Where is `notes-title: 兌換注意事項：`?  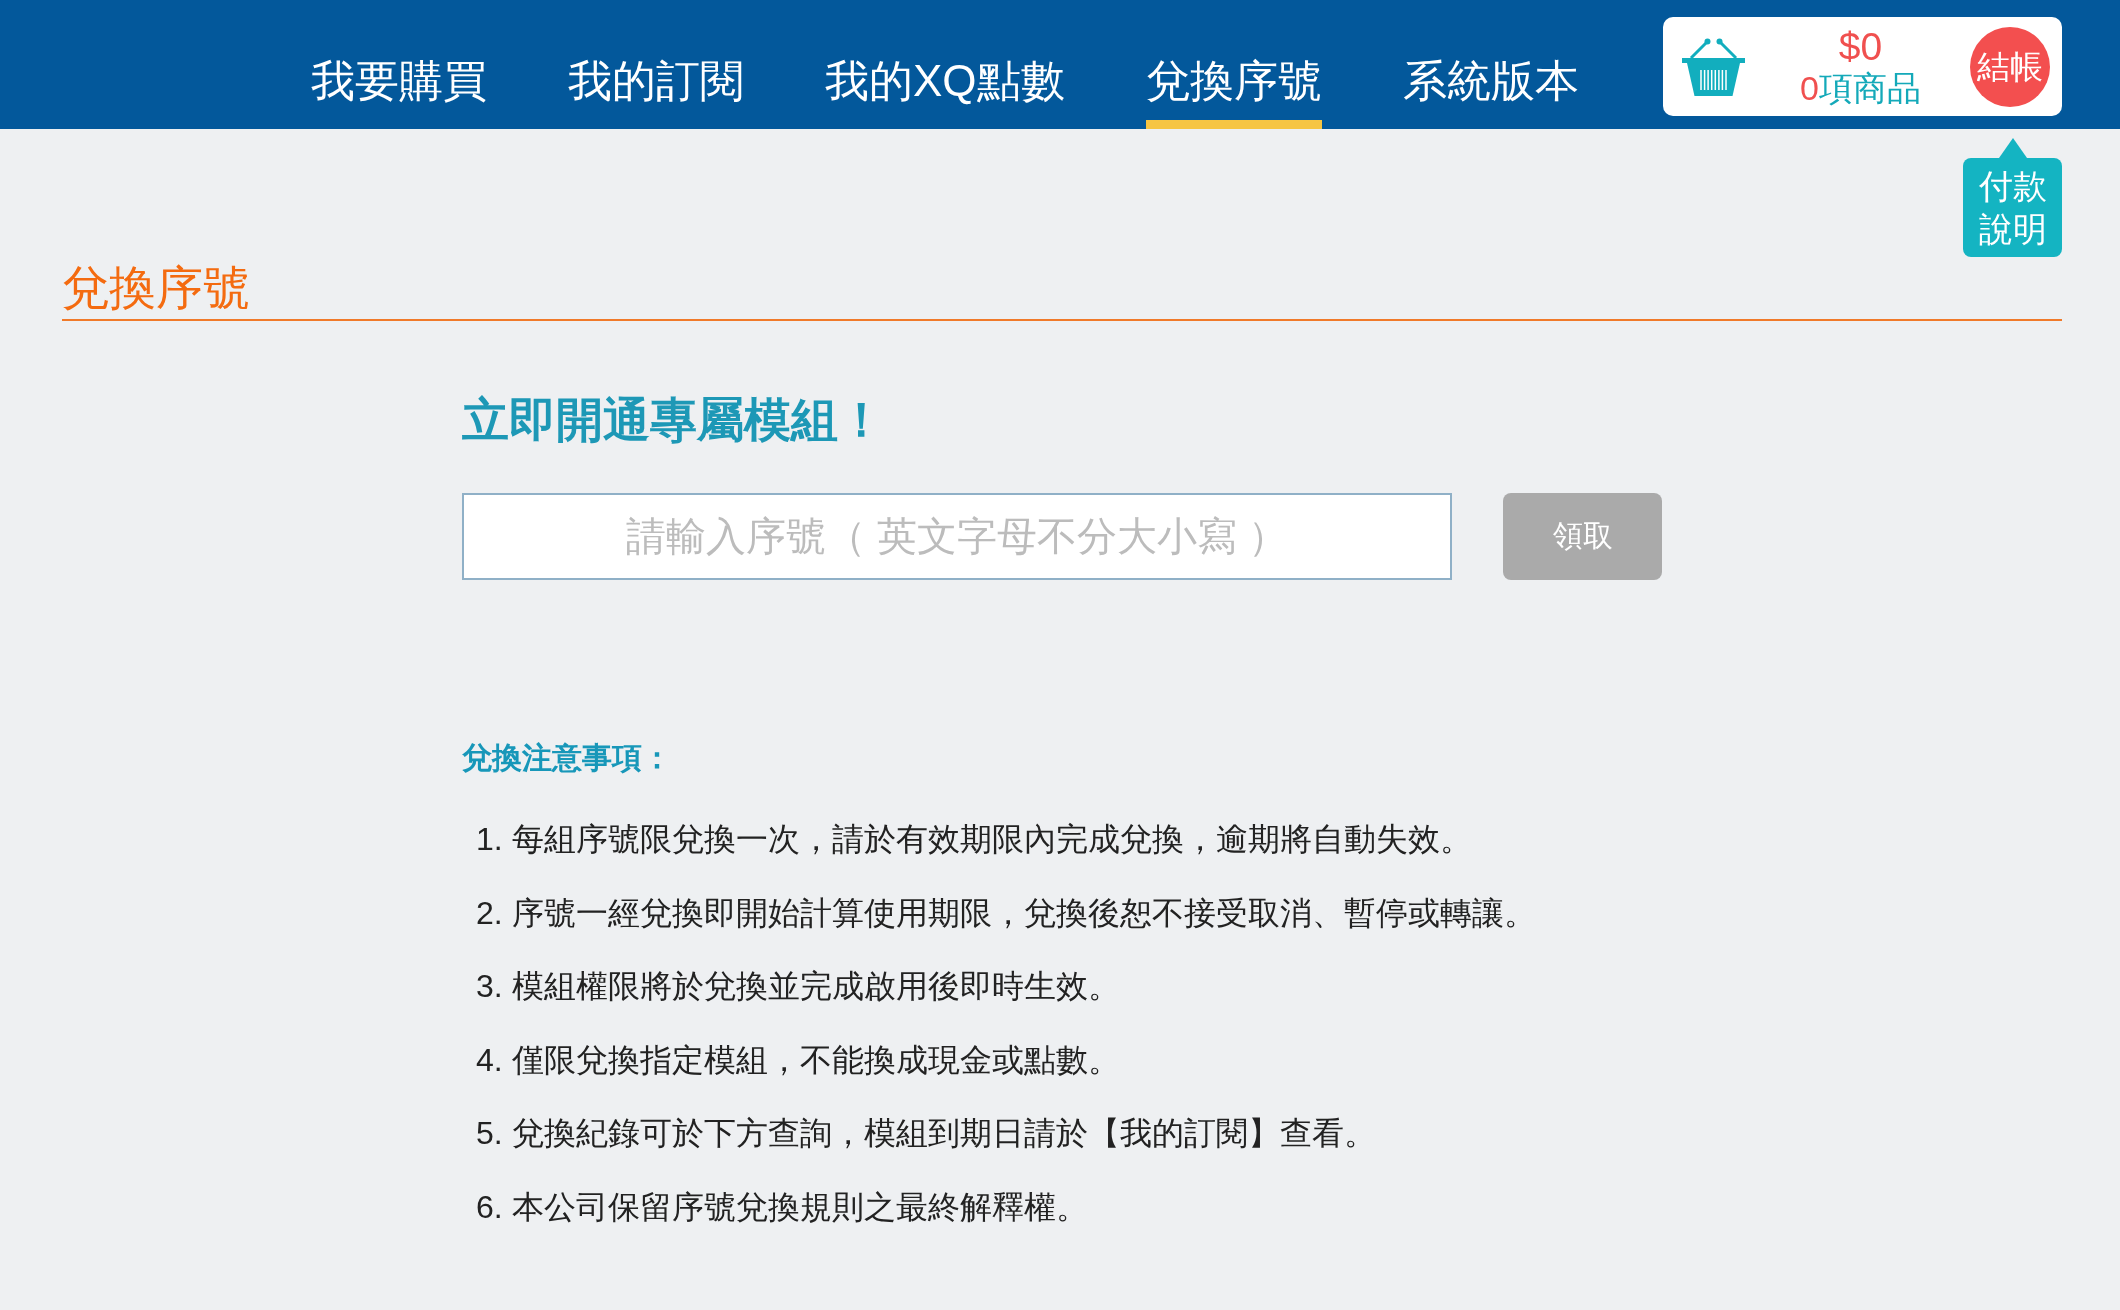 notes-title: 兌換注意事項： is located at coordinates (567, 758).